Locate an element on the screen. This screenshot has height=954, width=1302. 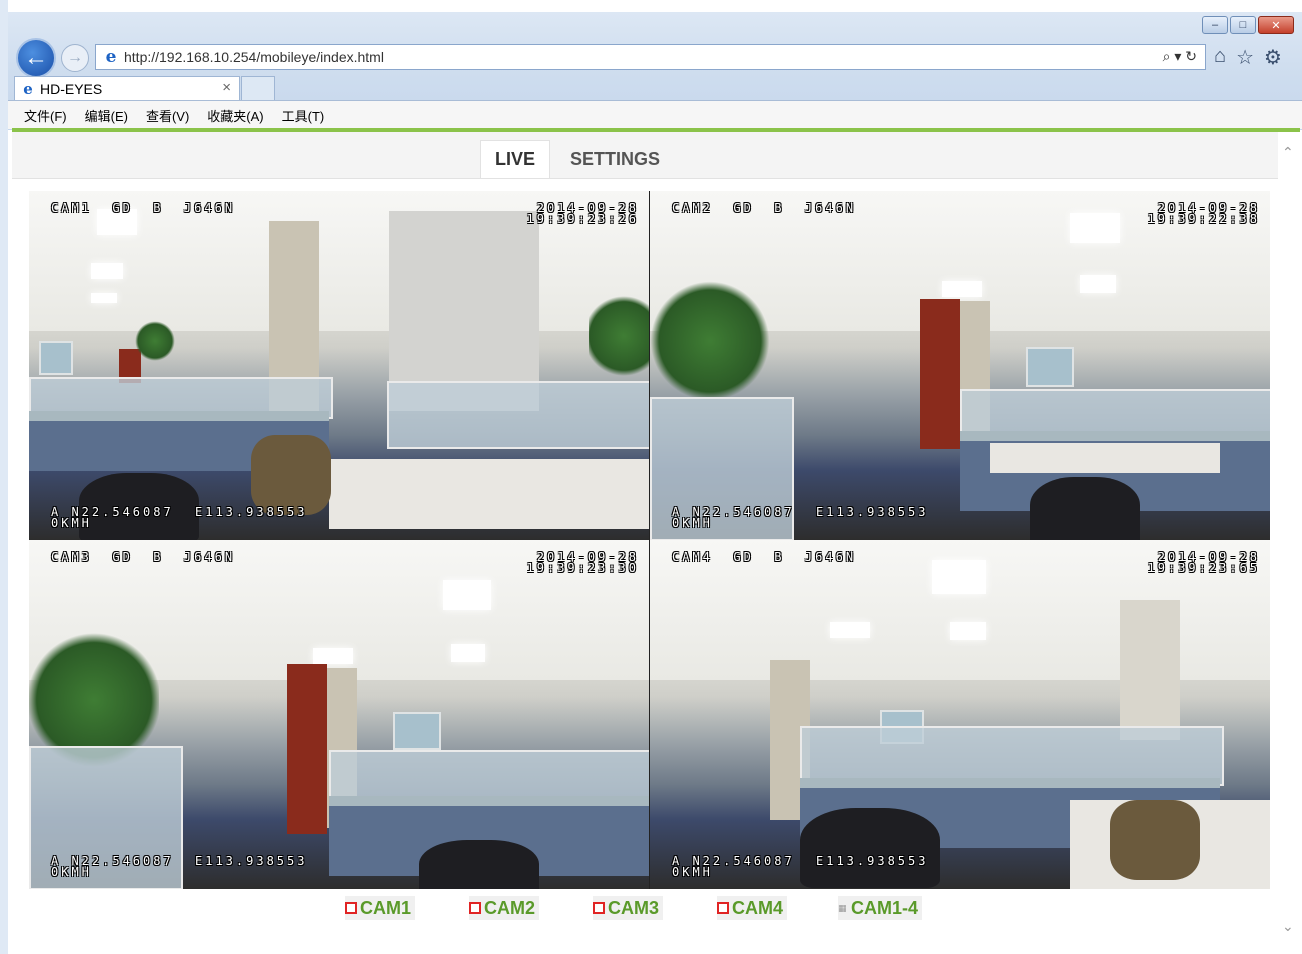
search-refresh-icons: ⌕ ▾ ↻ is located at coordinates (1180, 56).